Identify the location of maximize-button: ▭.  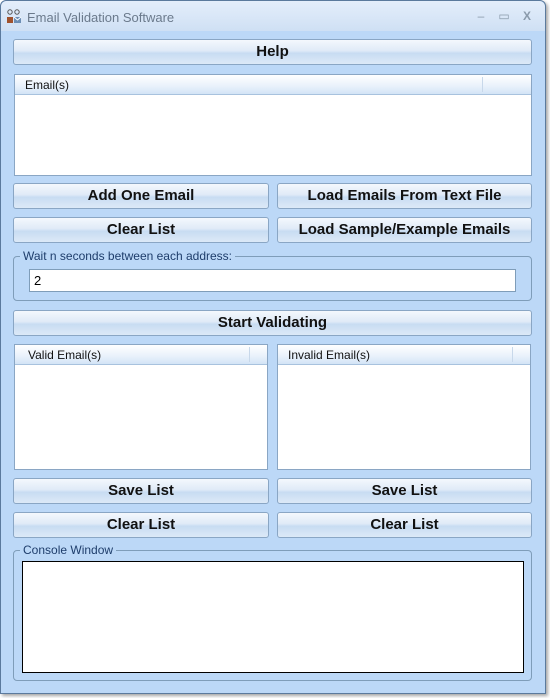
(504, 16).